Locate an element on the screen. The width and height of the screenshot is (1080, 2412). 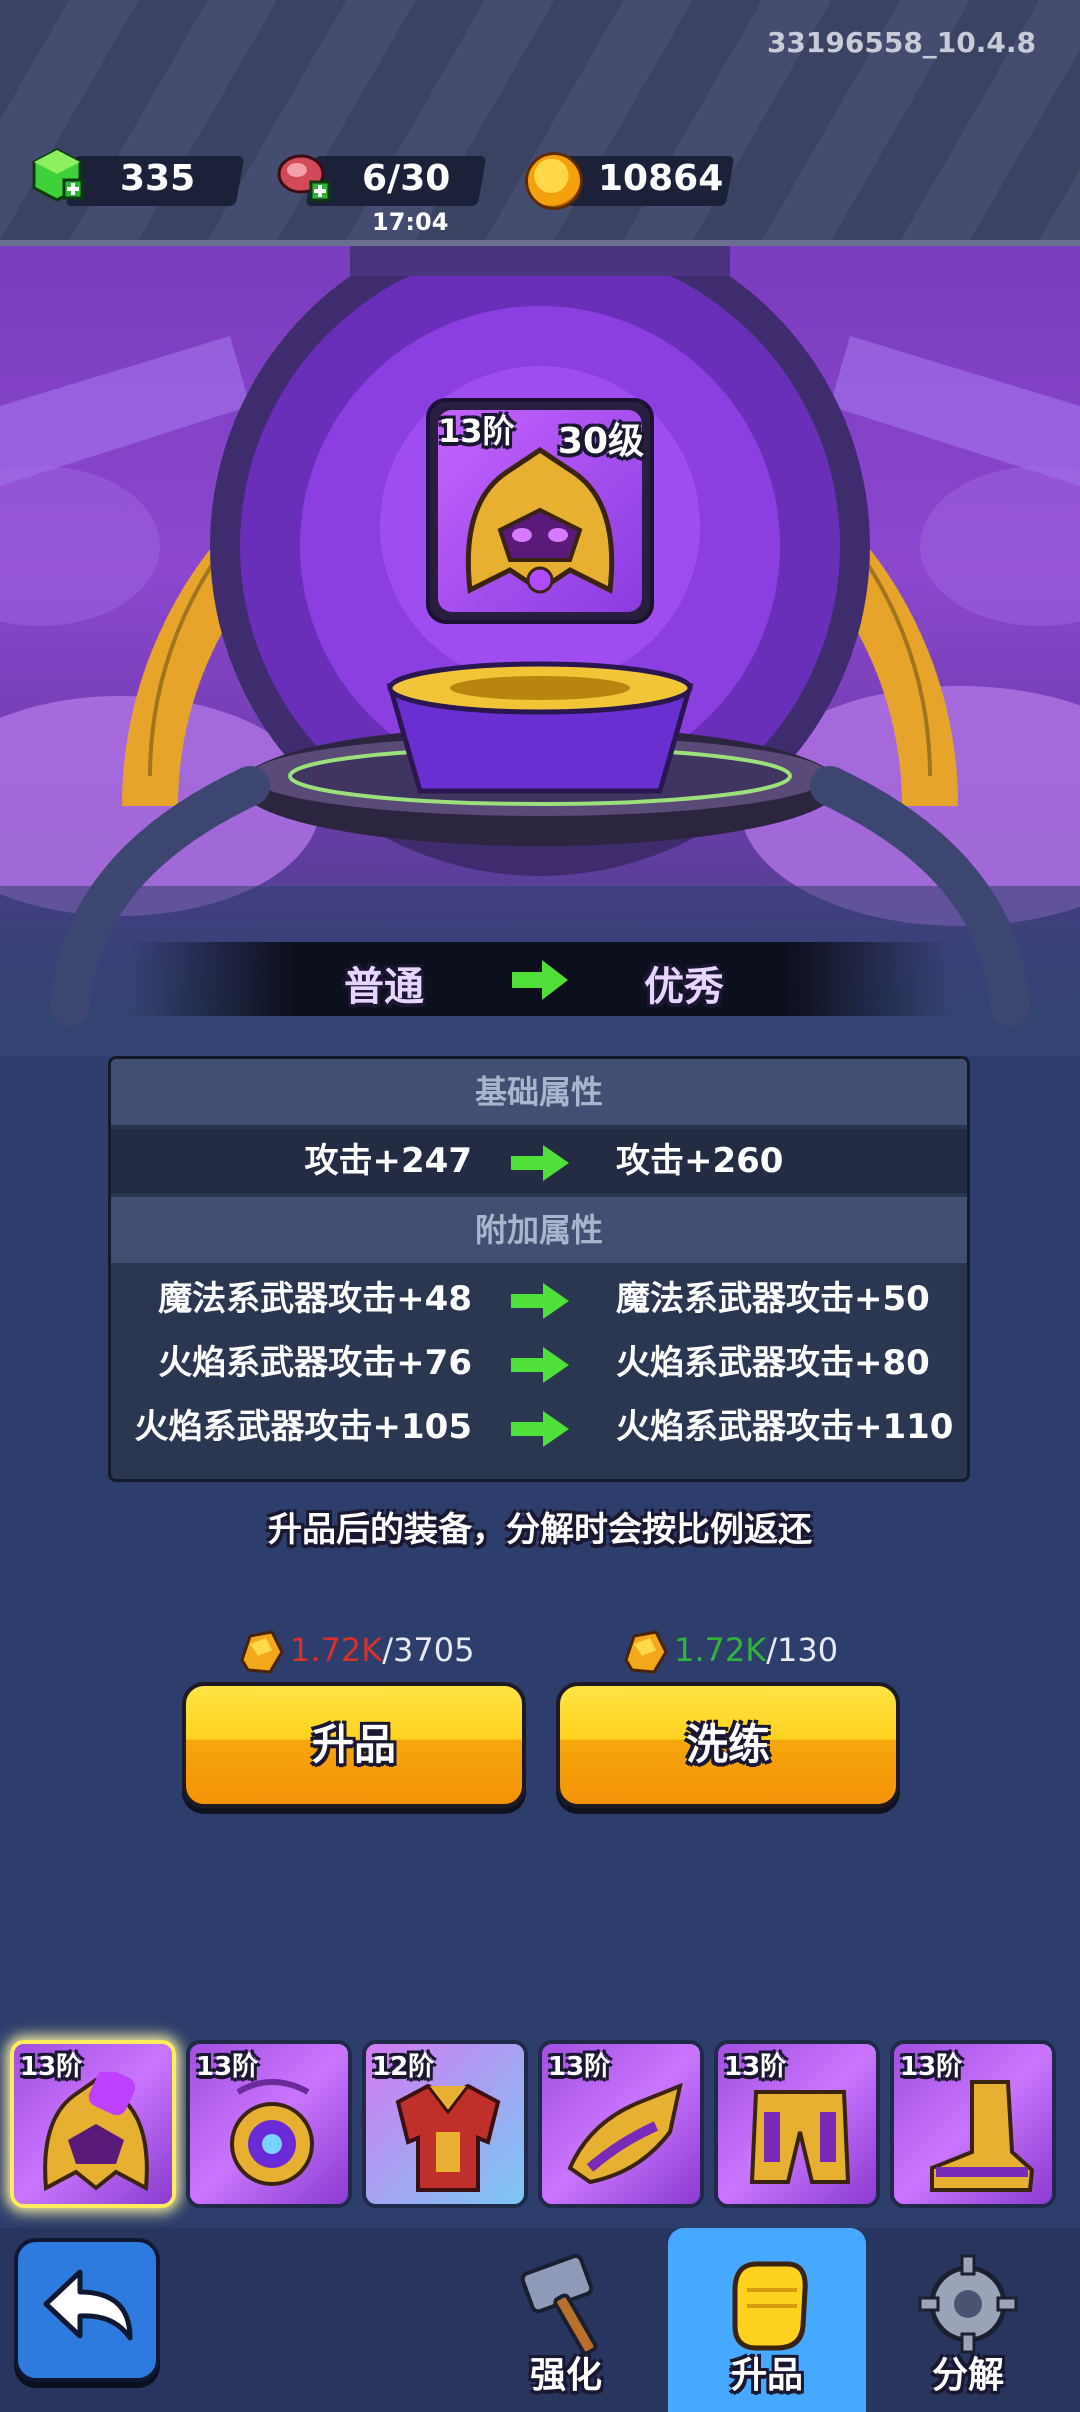
upgrade-cost-have: 1.72K is located at coordinates (336, 1650).